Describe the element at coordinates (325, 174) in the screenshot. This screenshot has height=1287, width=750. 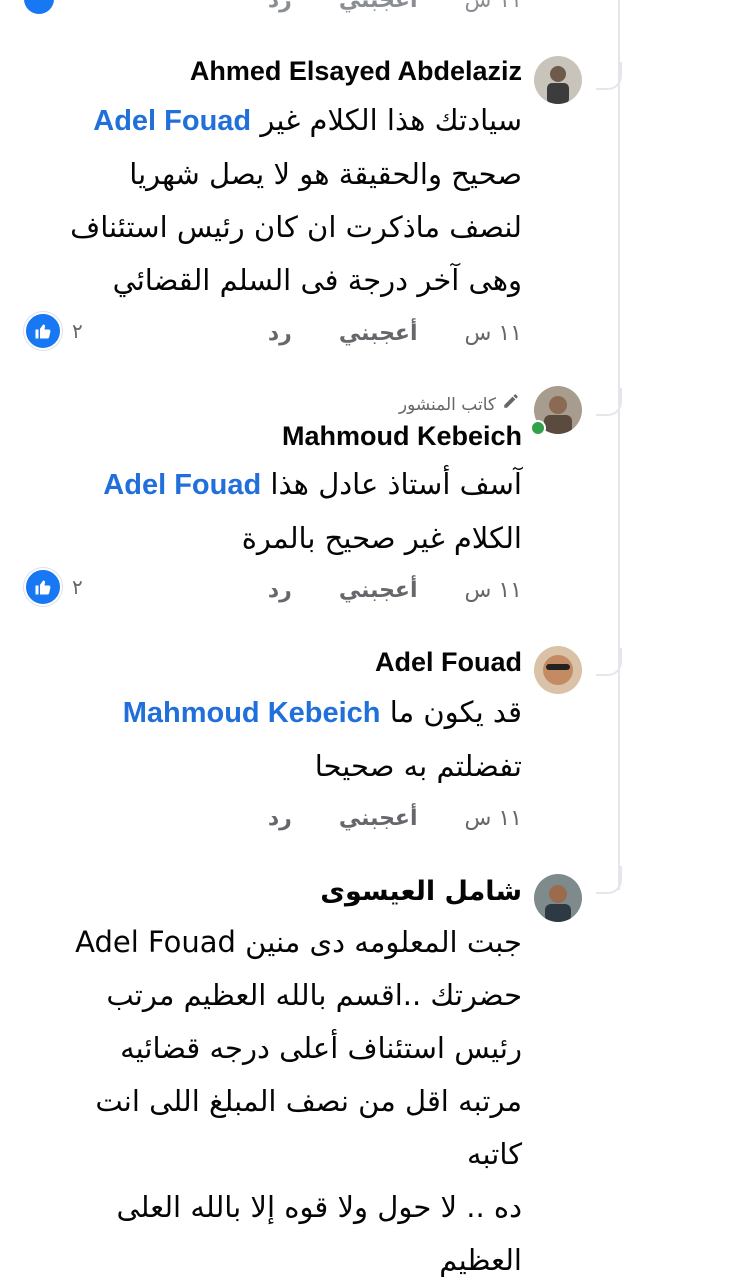
I see `comment-line: صحيح والحقيقة هو لا يصل شهريا` at that location.